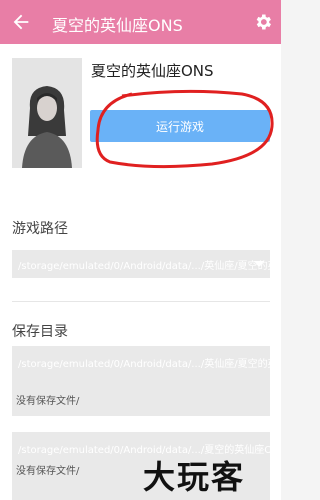  What do you see at coordinates (152, 71) in the screenshot?
I see `game-title: 夏空的英仙座ONS` at bounding box center [152, 71].